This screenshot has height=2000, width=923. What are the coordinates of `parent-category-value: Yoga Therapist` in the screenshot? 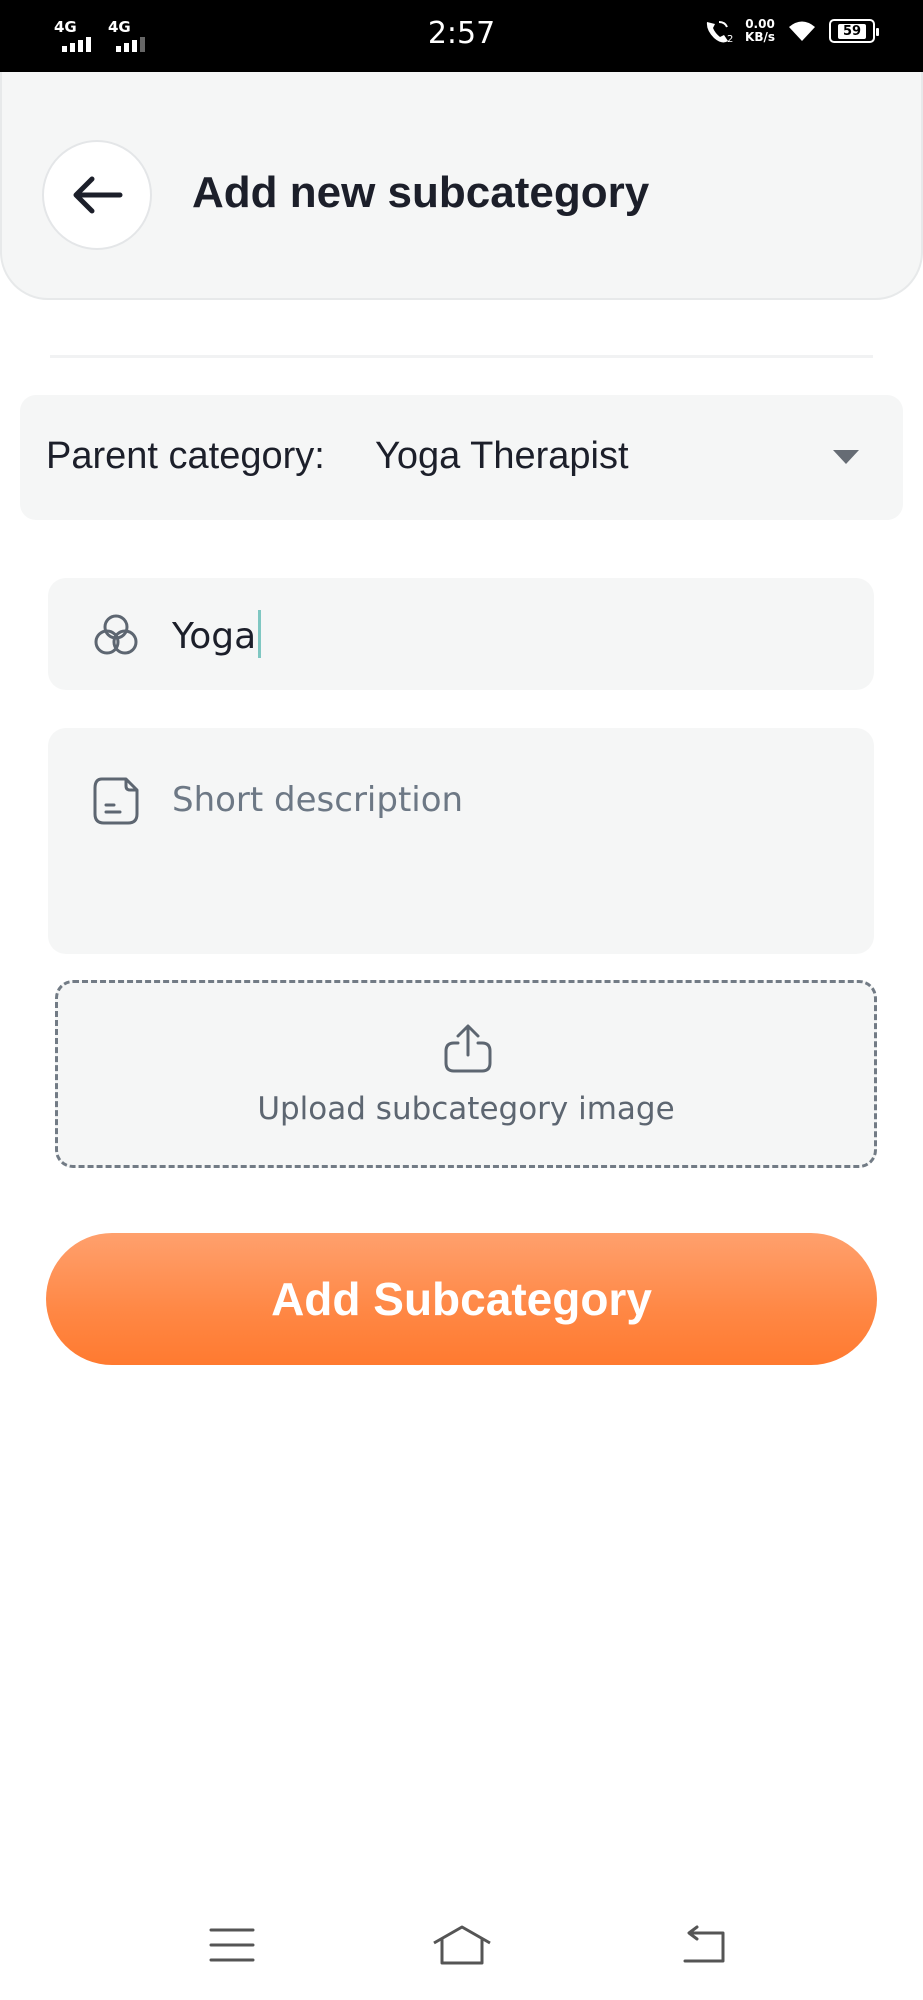 It's located at (502, 456).